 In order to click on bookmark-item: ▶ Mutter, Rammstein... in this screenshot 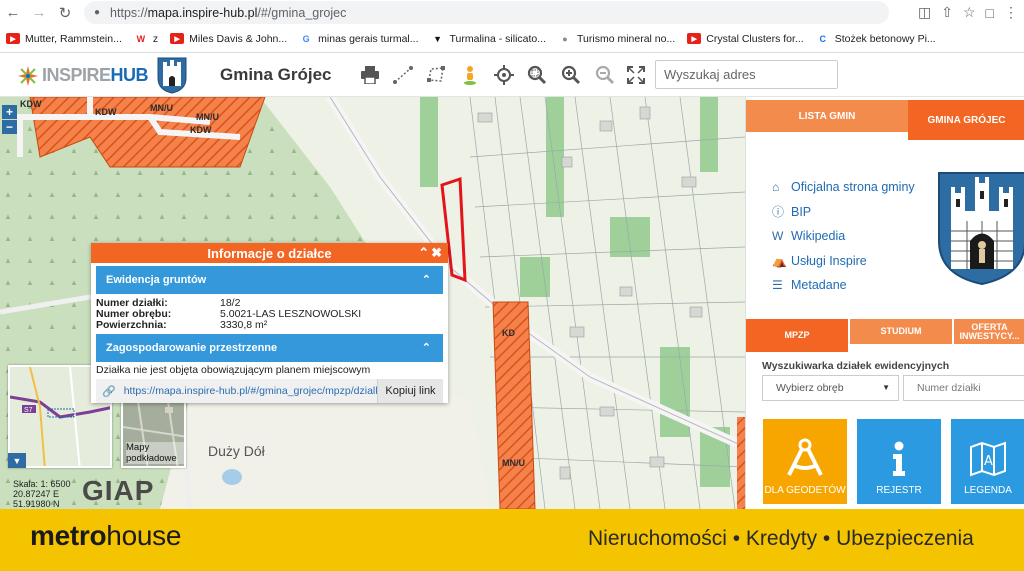, I will do `click(64, 39)`.